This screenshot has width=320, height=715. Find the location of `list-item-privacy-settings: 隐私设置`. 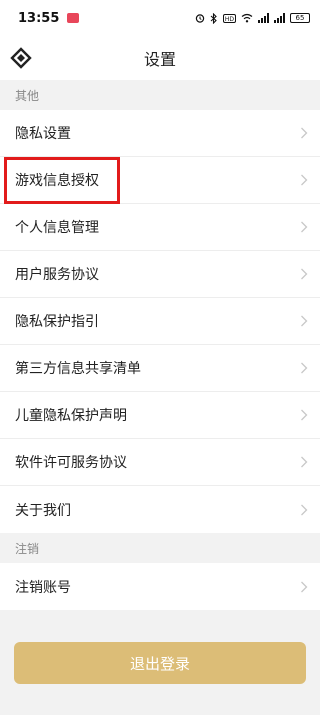

list-item-privacy-settings: 隐私设置 is located at coordinates (160, 133).